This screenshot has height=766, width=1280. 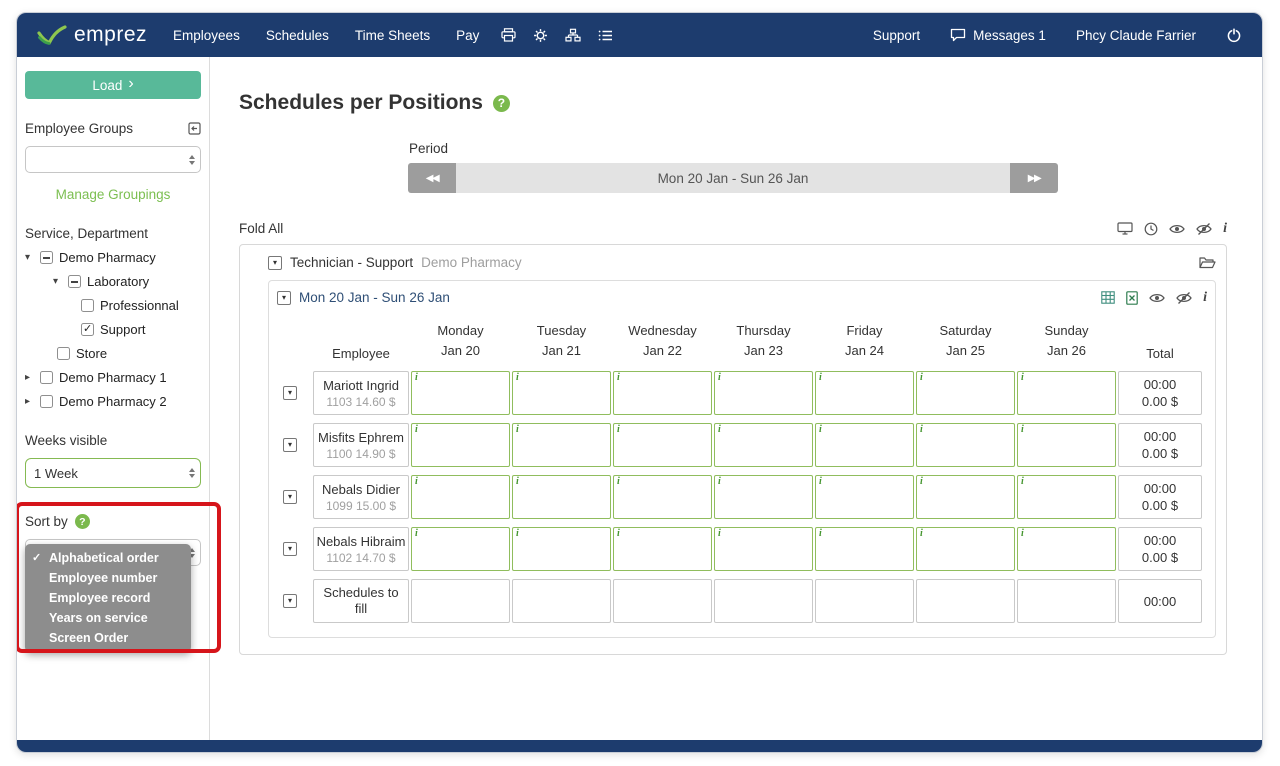 What do you see at coordinates (108, 618) in the screenshot?
I see `sort-option-years-on-service: Years on service` at bounding box center [108, 618].